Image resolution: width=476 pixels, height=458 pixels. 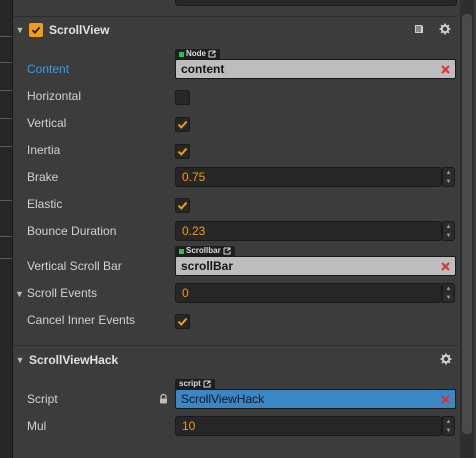 What do you see at coordinates (315, 266) in the screenshot?
I see `vertical-scroll-bar-field: scrollBar` at bounding box center [315, 266].